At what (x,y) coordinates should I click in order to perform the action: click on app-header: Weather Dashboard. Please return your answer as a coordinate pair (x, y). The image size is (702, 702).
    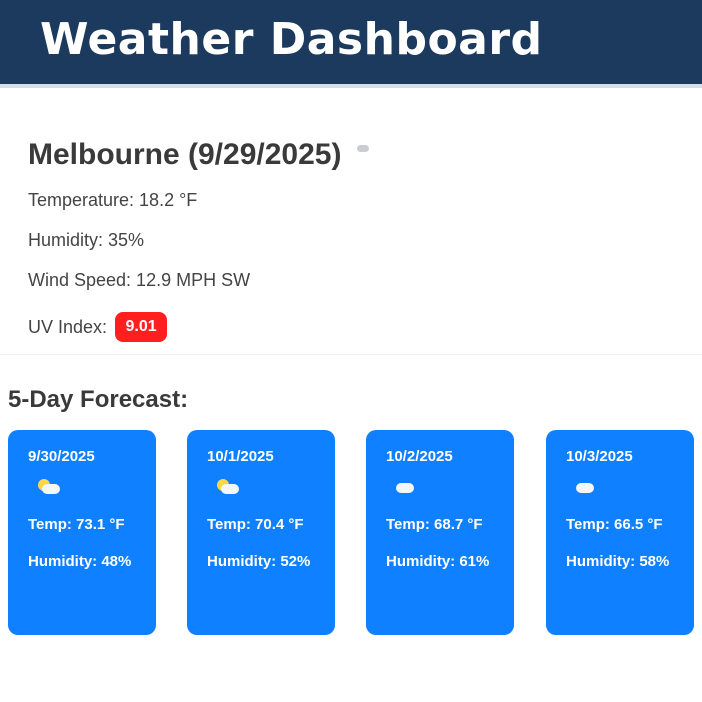
    Looking at the image, I should click on (351, 44).